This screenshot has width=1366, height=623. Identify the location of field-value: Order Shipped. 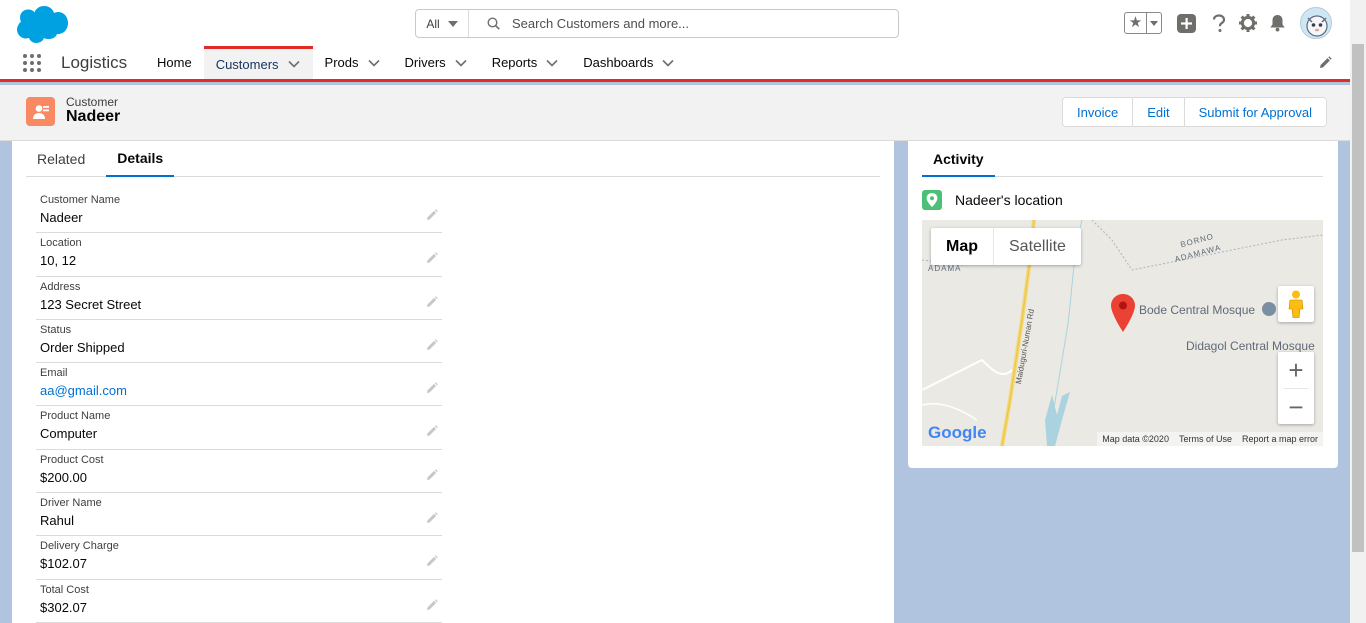
(82, 347).